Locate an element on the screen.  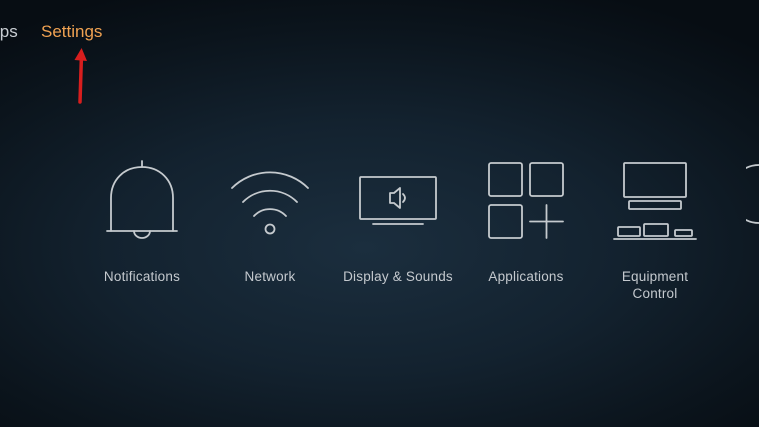
next-tile-partial is located at coordinates (752, 194).